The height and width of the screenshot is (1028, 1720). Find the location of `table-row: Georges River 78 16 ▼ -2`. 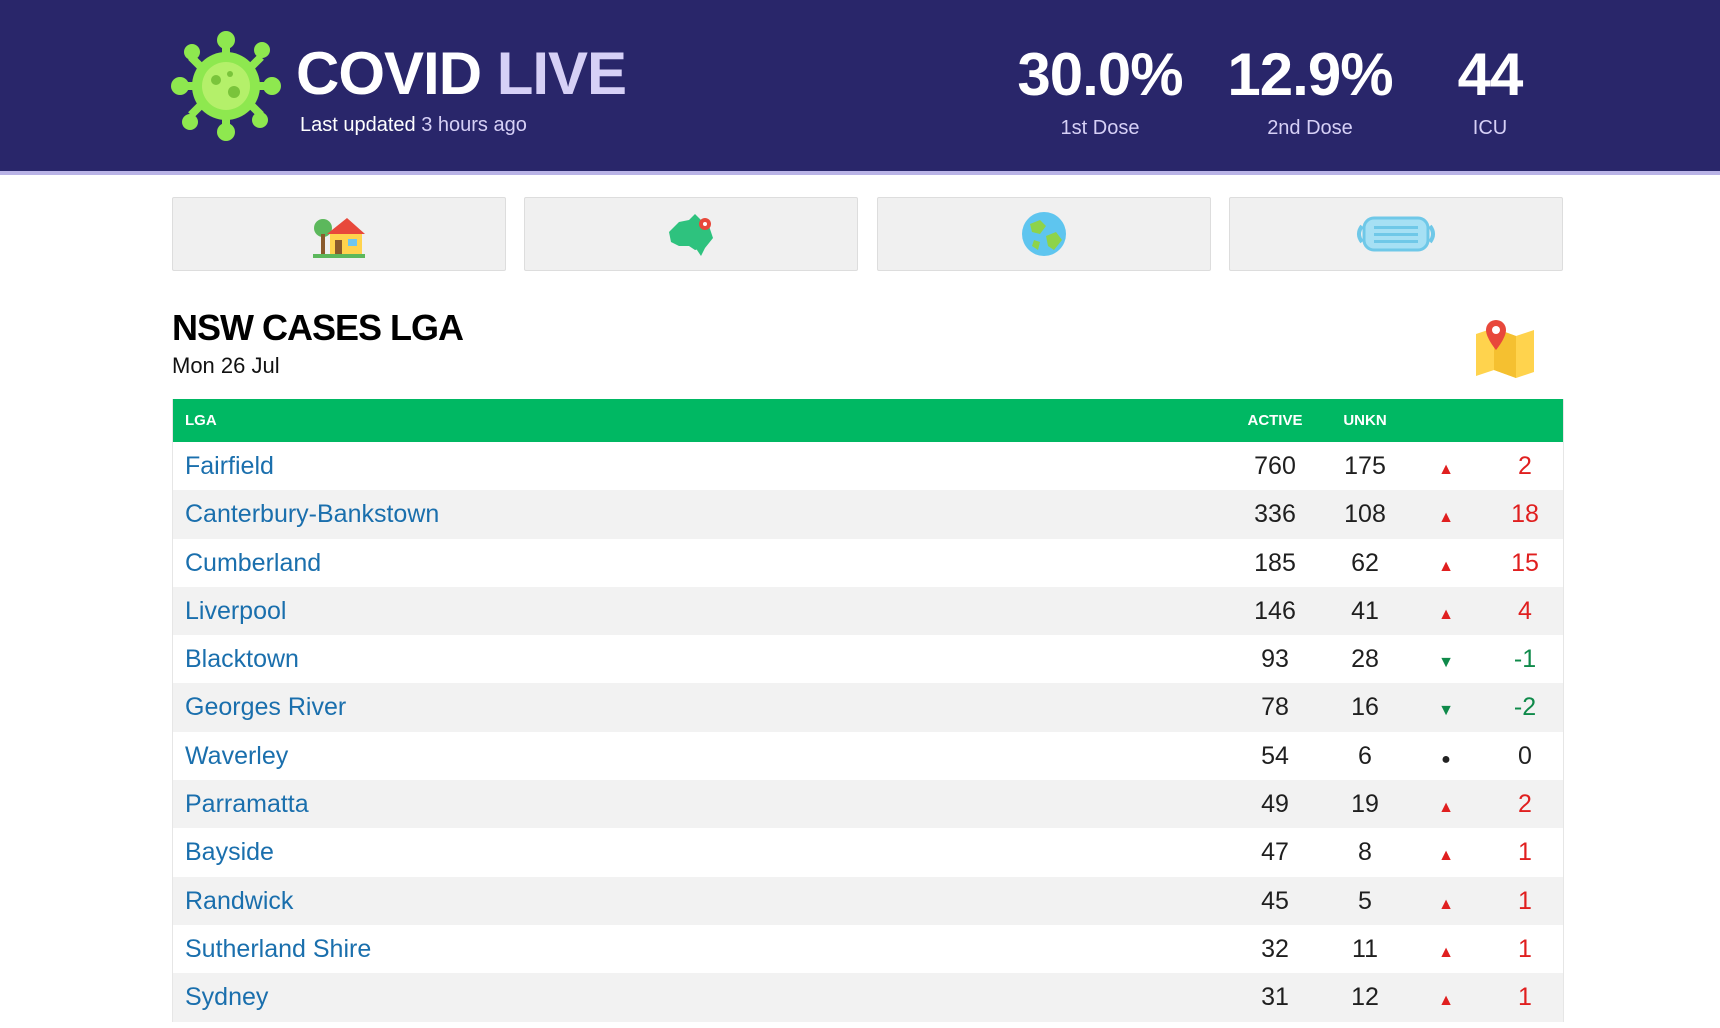

table-row: Georges River 78 16 ▼ -2 is located at coordinates (868, 707).